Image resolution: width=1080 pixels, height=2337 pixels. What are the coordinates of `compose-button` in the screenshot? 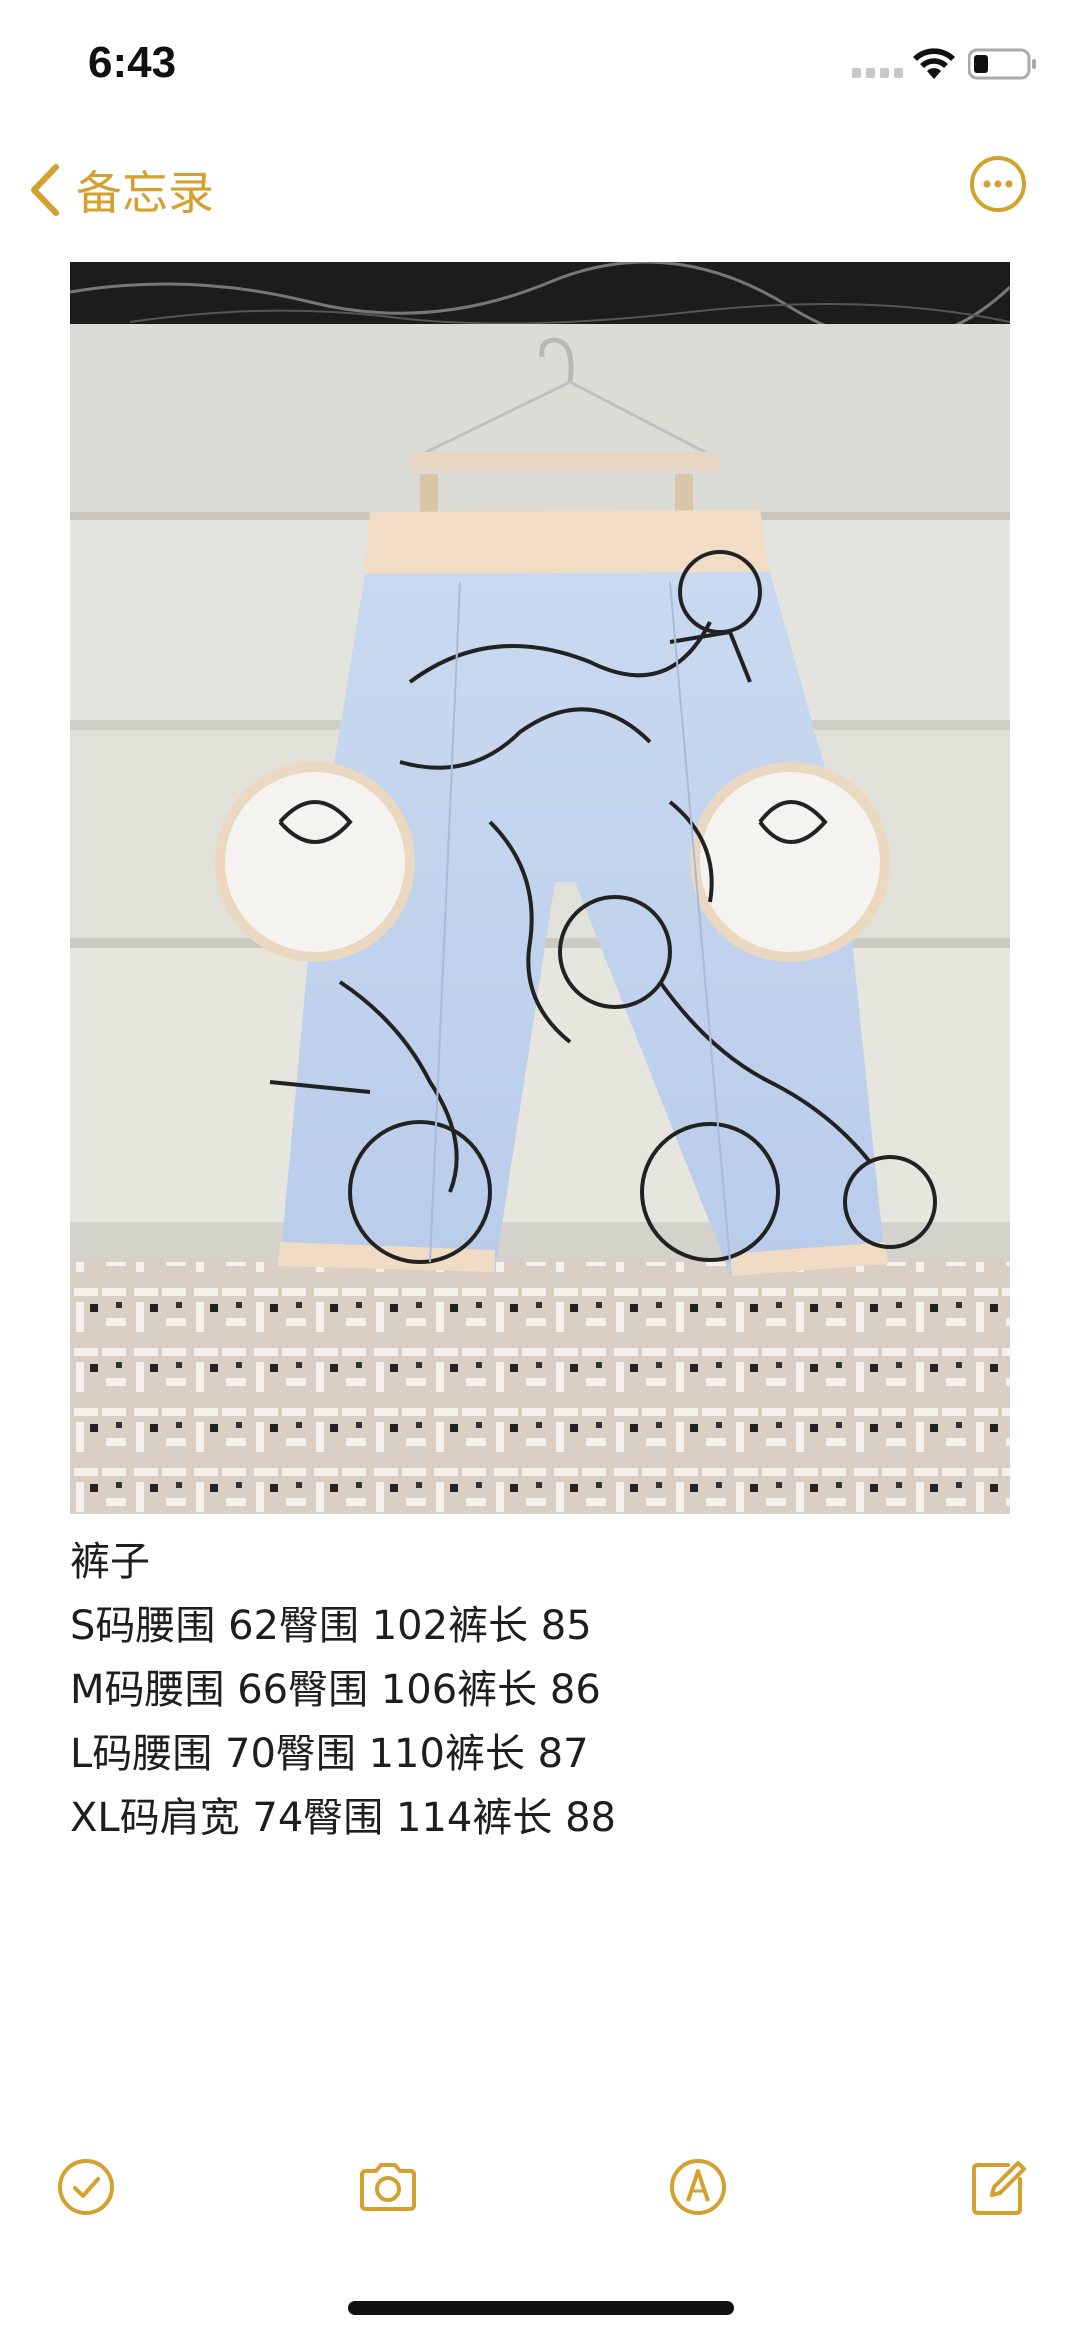 It's located at (998, 2187).